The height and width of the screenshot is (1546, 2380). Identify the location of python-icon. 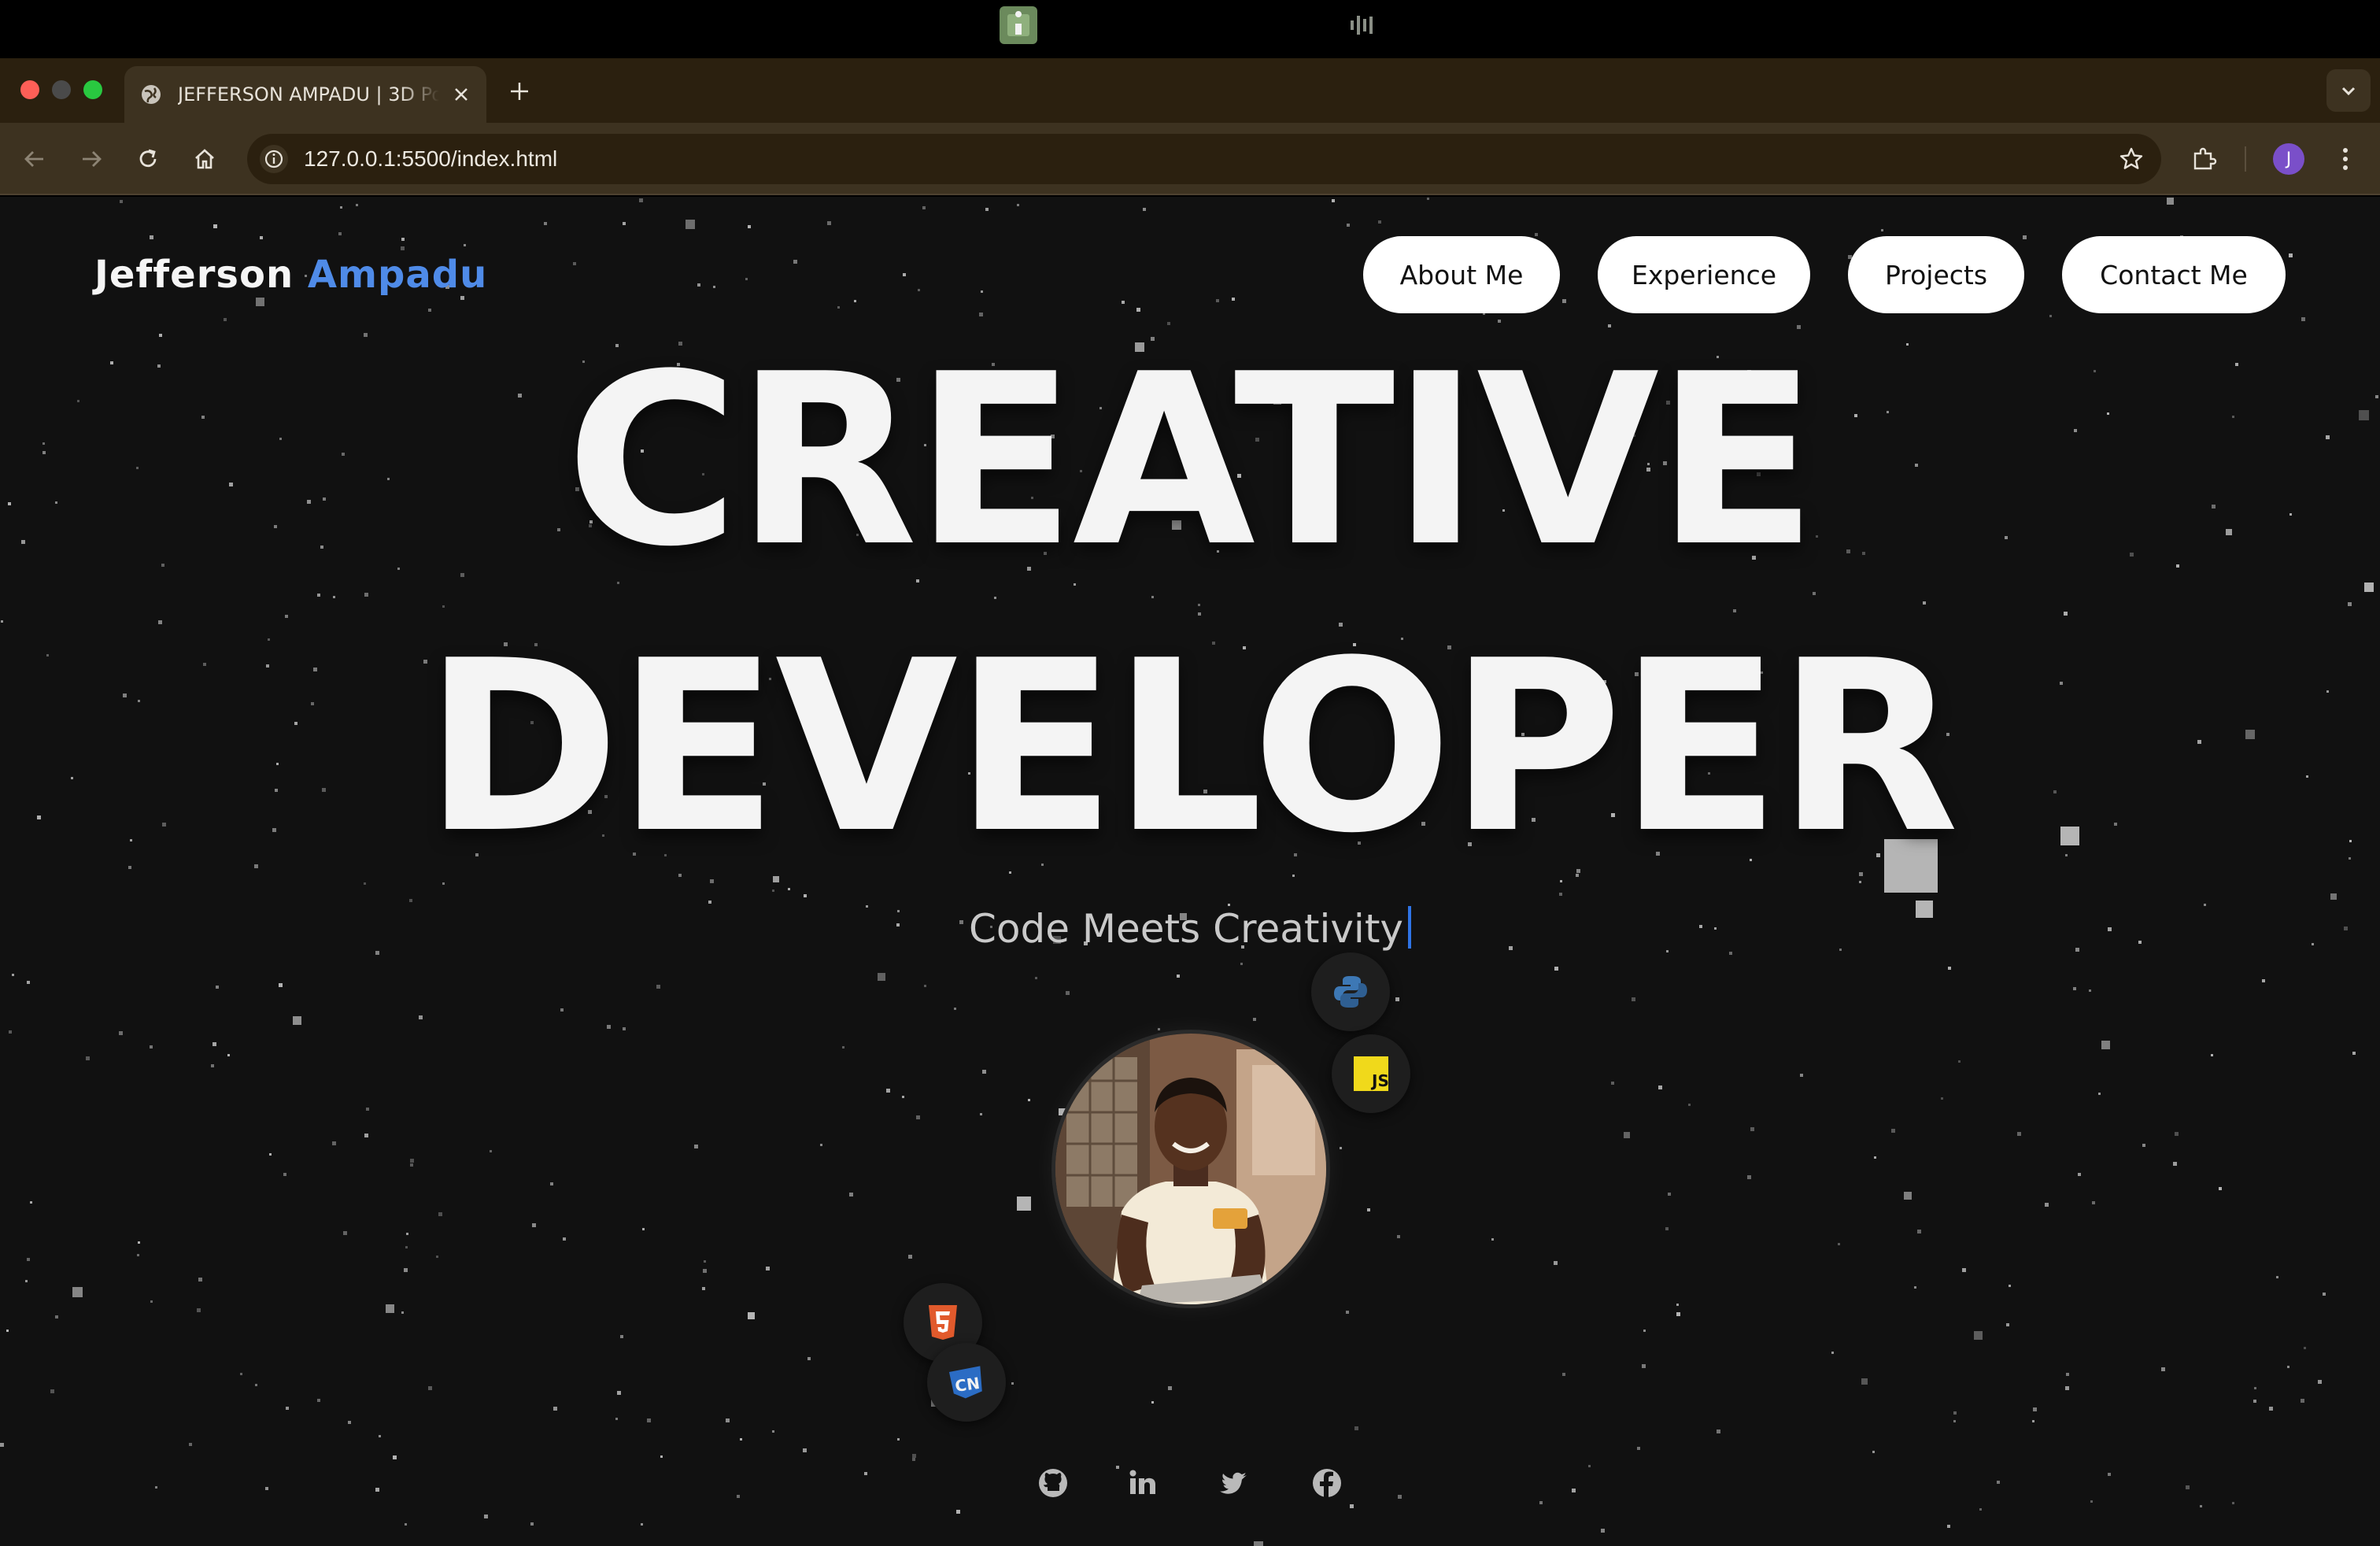
(1350, 991).